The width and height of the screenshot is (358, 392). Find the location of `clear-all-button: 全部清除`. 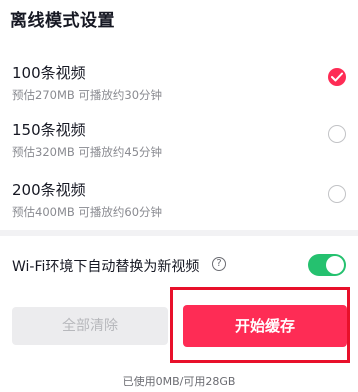

clear-all-button: 全部清除 is located at coordinates (90, 326).